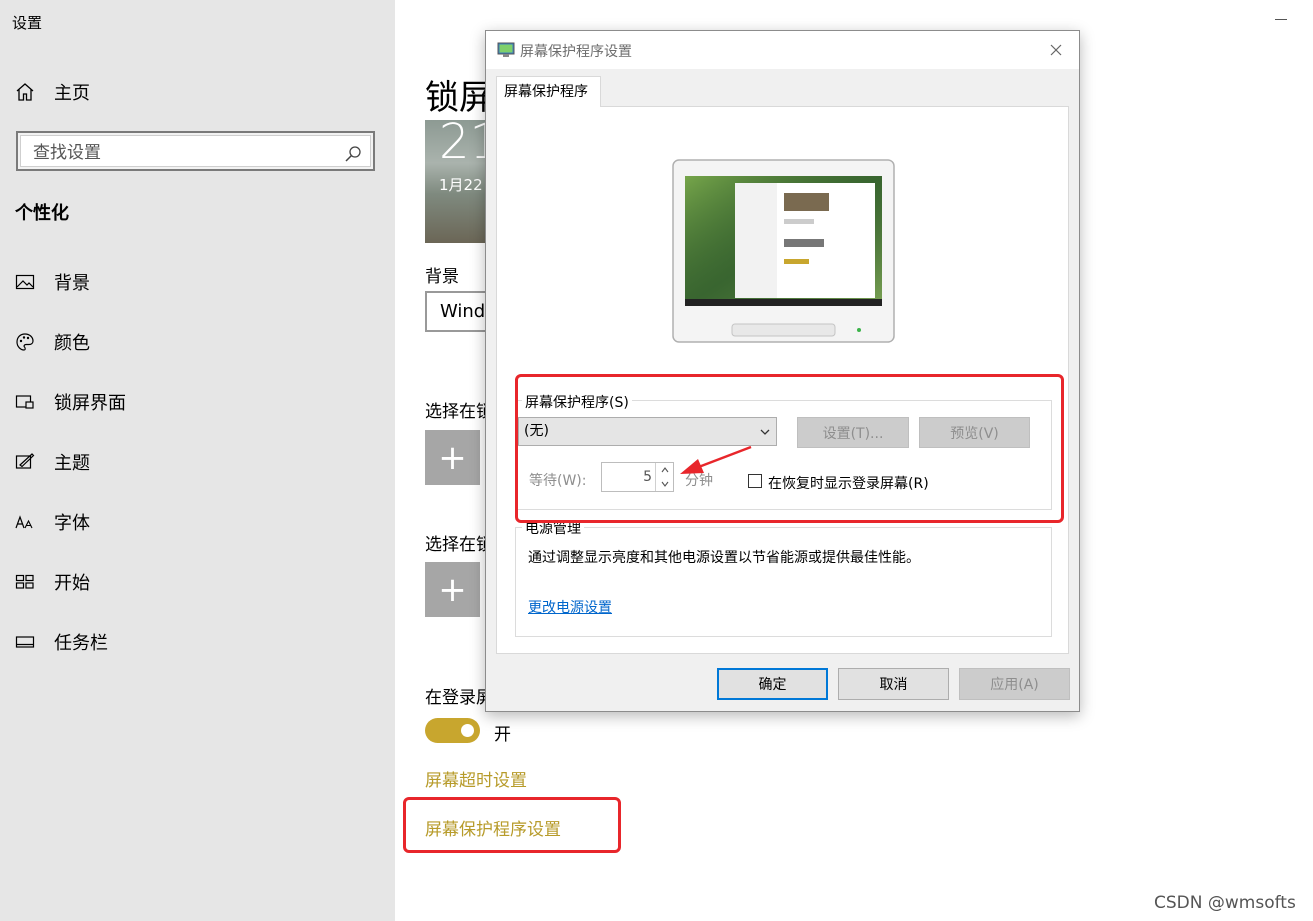  I want to click on sidebar-item-label: 背景, so click(72, 283).